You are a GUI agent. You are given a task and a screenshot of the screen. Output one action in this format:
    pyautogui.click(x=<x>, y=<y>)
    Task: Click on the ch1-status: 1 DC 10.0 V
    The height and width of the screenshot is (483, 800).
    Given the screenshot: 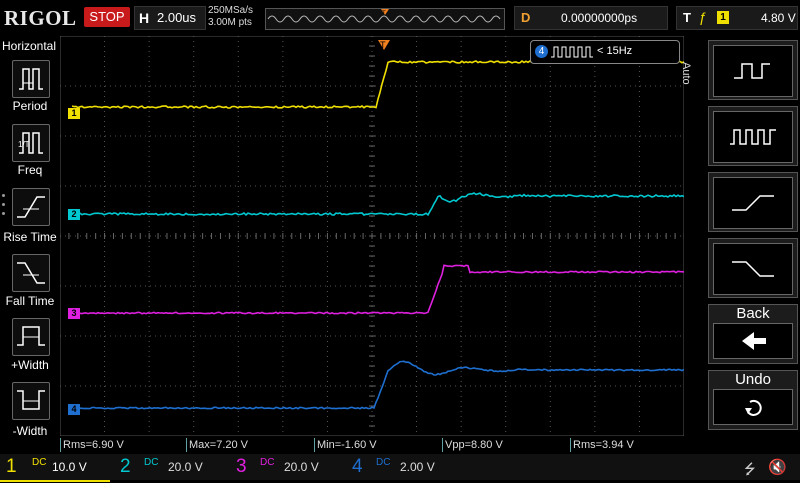 What is the action you would take?
    pyautogui.click(x=55, y=468)
    